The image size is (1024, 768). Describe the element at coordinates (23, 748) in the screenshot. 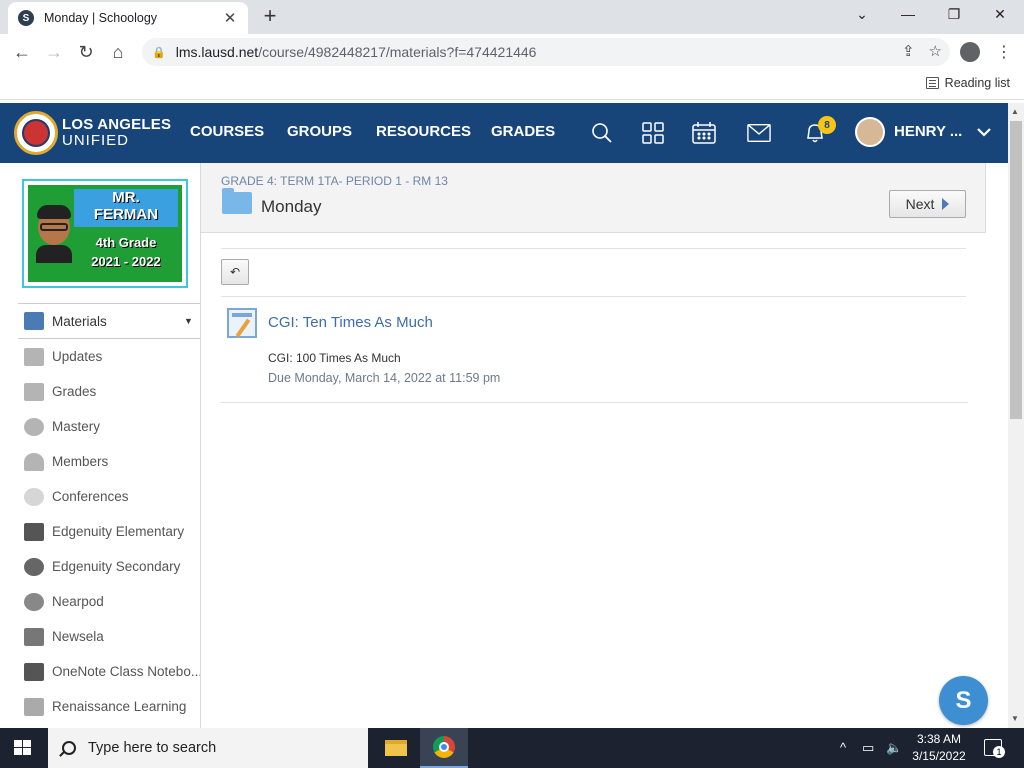

I see `windows-start-icon` at that location.